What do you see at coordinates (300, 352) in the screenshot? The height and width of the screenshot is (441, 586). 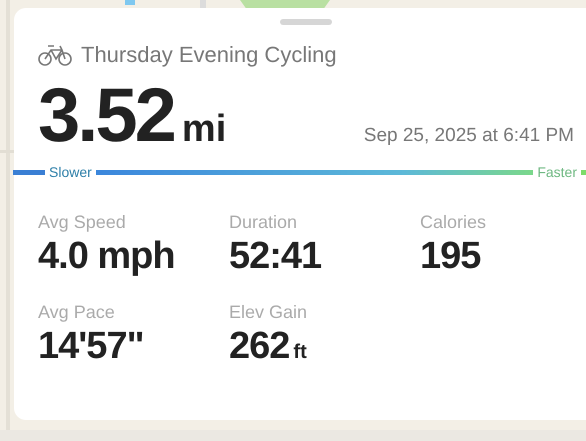 I see `stat-unit: ft` at bounding box center [300, 352].